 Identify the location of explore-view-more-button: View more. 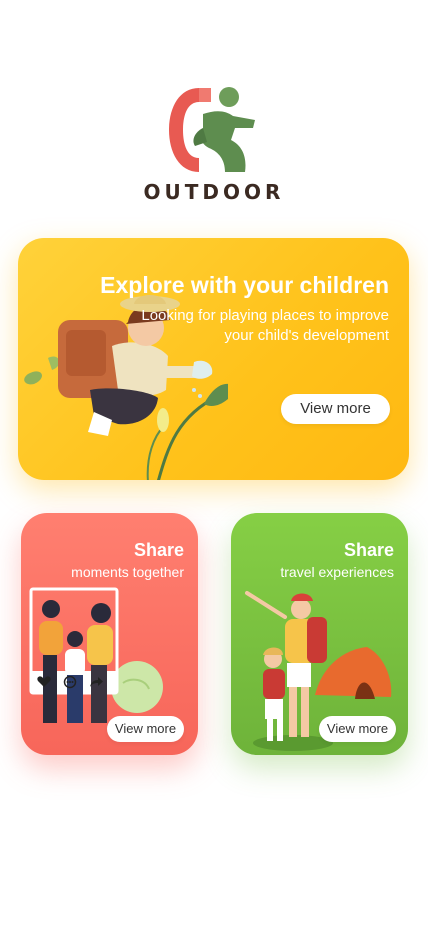
(335, 409).